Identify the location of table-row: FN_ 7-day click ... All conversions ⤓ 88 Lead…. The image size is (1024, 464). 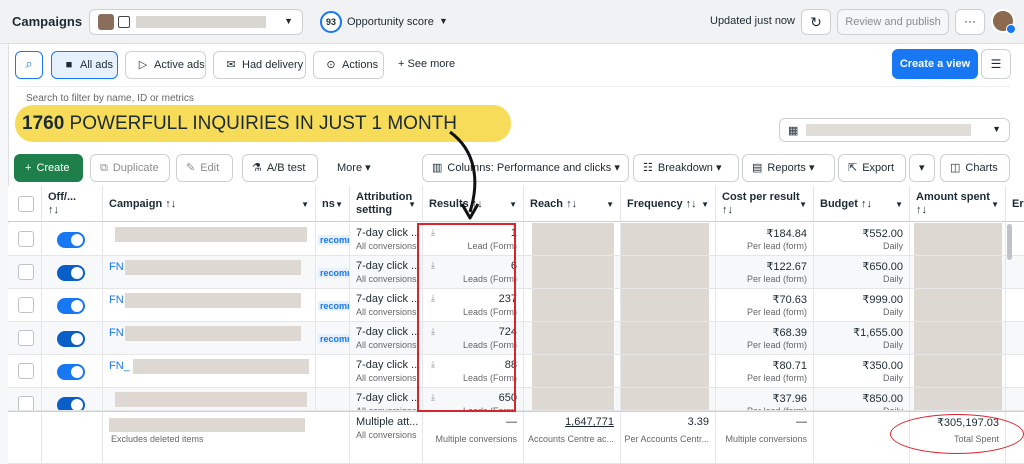
(516, 371).